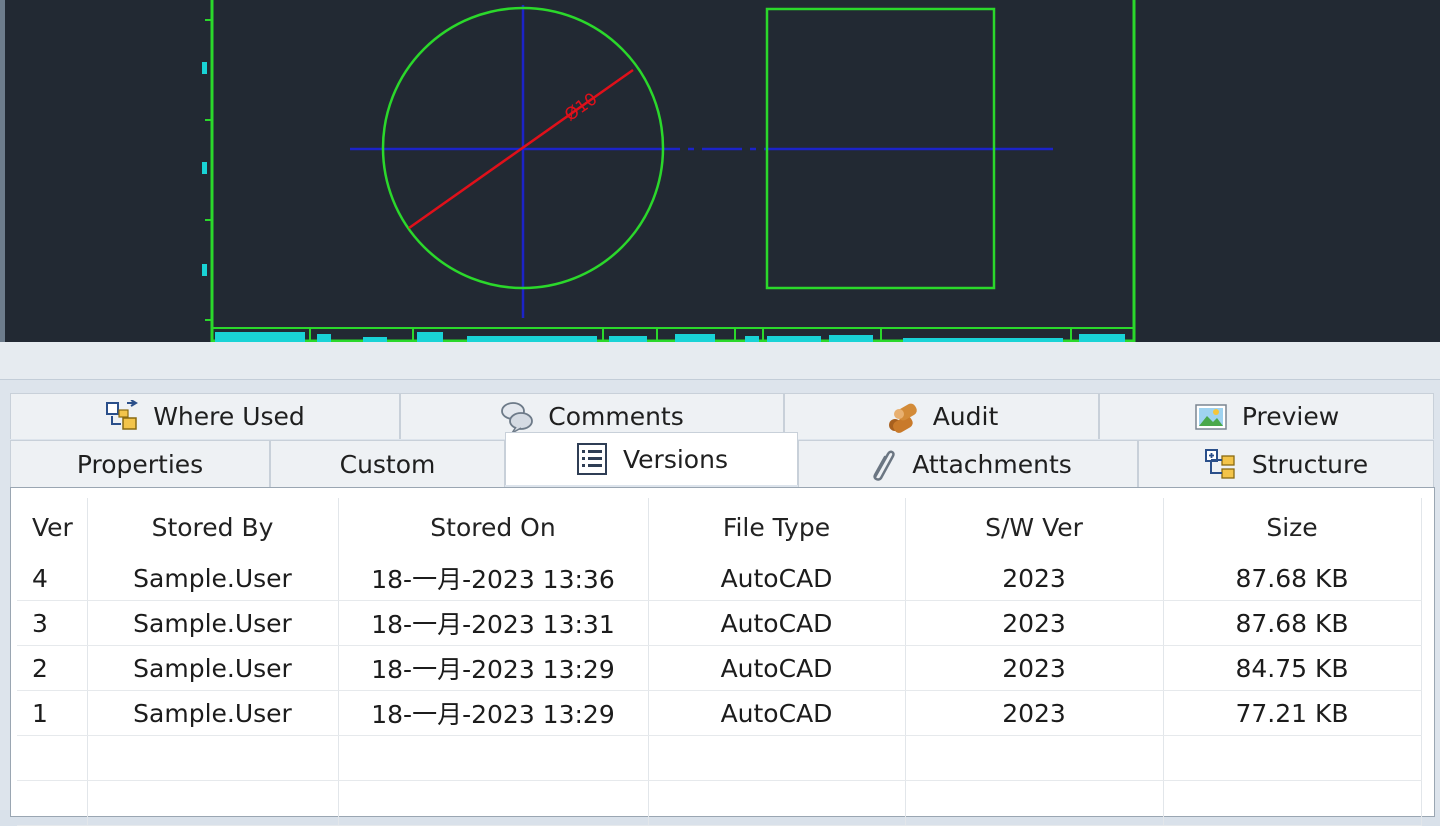  I want to click on cell-ver: 2, so click(52, 668).